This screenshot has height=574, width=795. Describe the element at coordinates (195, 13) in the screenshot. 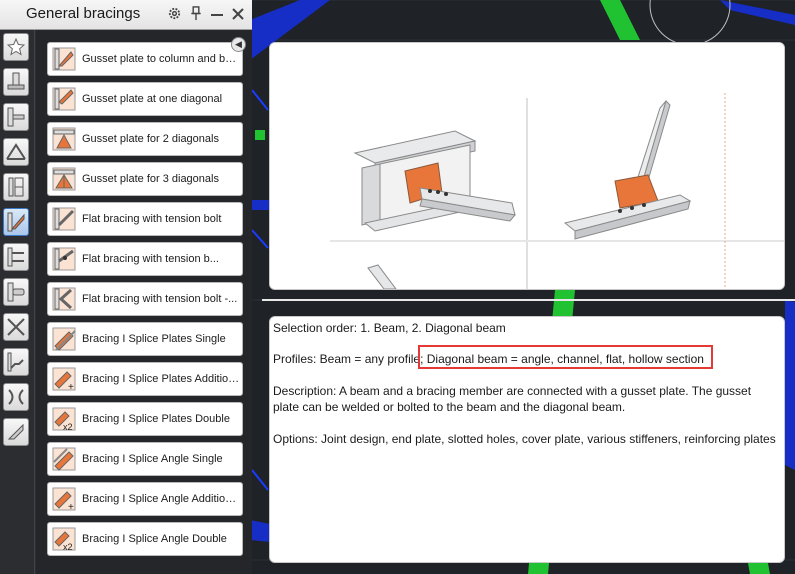

I see `pin-icon` at that location.